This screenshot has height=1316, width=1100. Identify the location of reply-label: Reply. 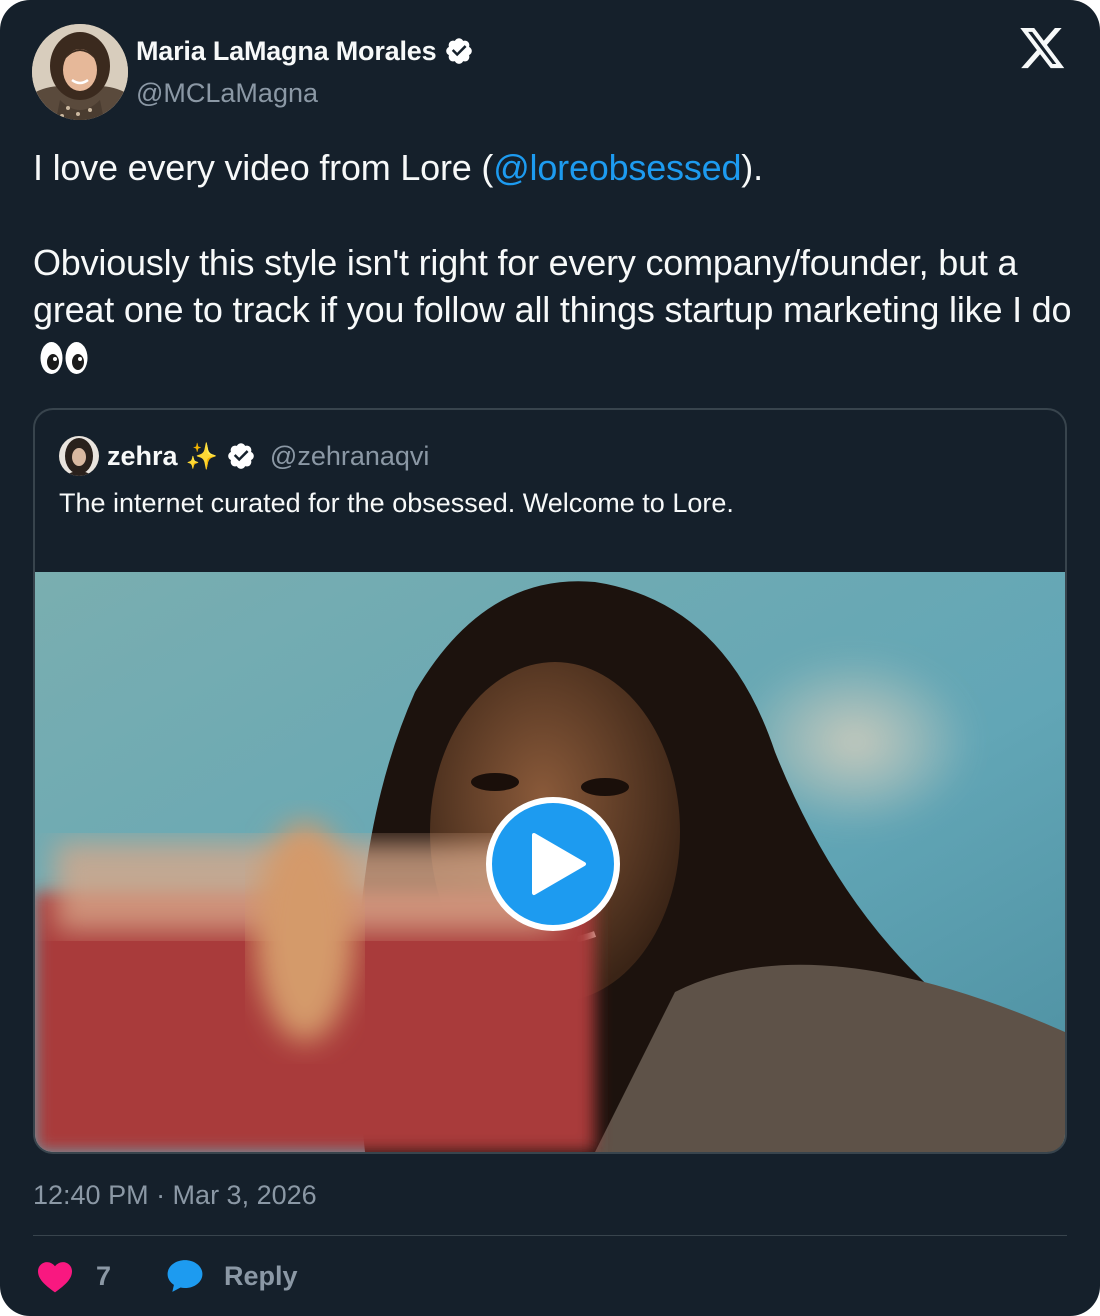
(261, 1275).